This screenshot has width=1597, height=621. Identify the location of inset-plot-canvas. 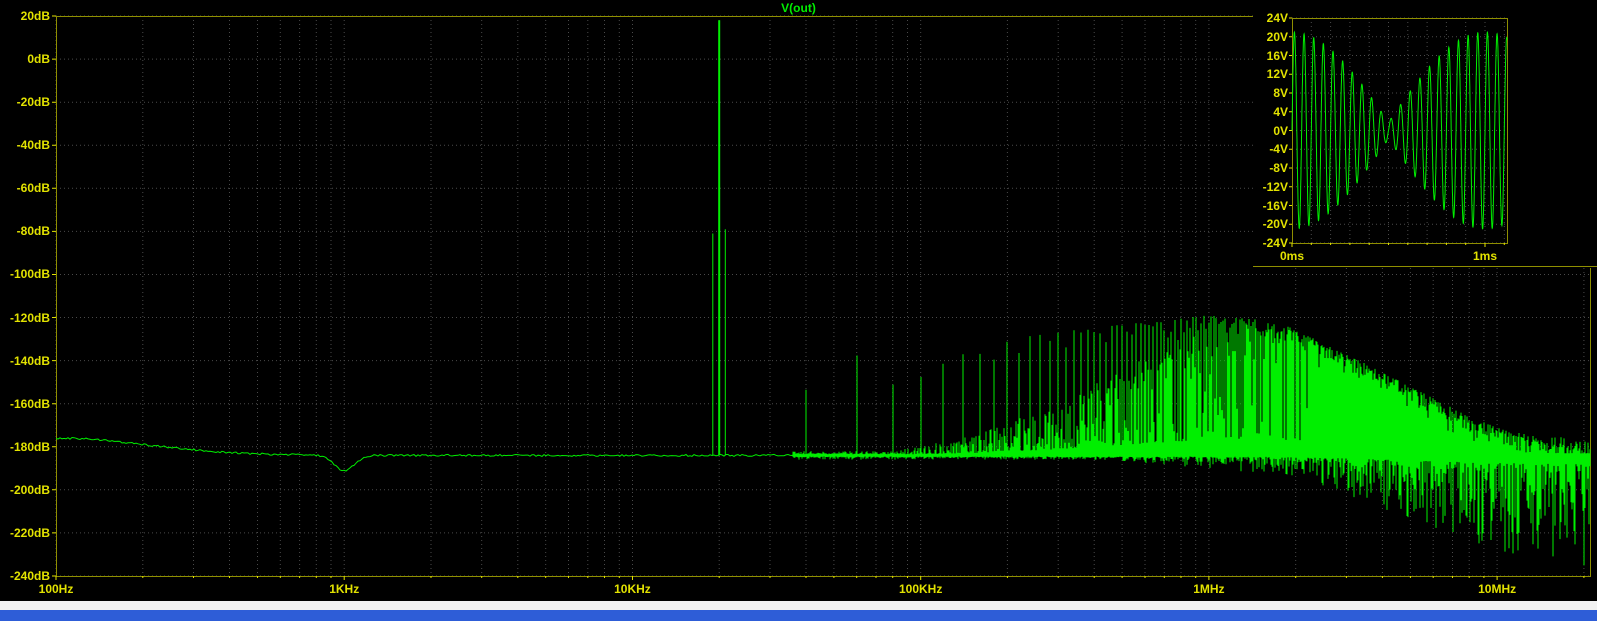
(1425, 134).